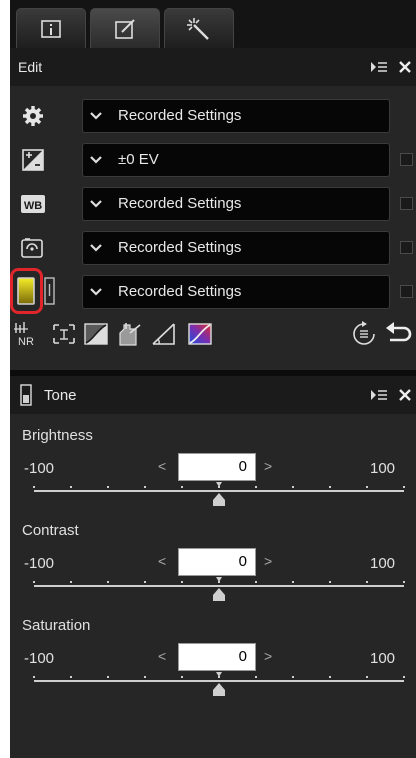 The image size is (416, 758). I want to click on contrast-control: Contrast -100 < 0 > 100, so click(213, 571).